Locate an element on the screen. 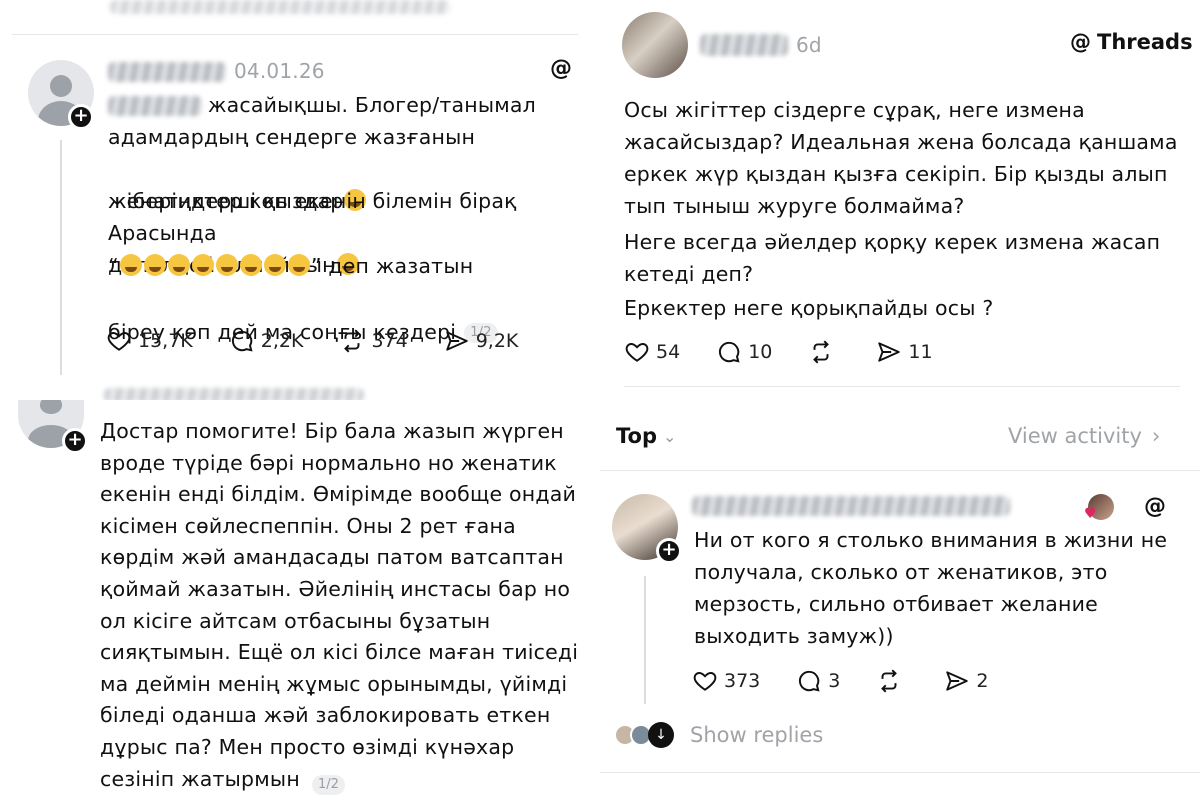 This screenshot has height=804, width=1200. sort-label: Top is located at coordinates (636, 436).